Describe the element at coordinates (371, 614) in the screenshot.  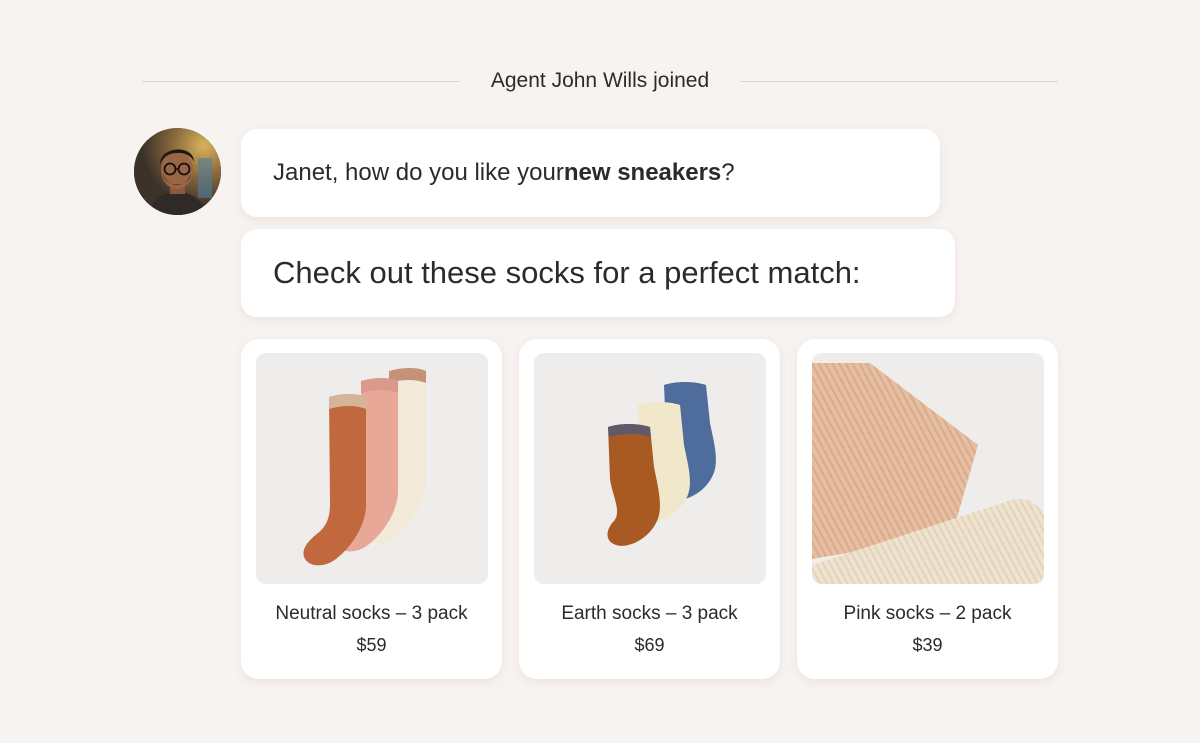
I see `product-name: Neutral socks – 3 pack` at that location.